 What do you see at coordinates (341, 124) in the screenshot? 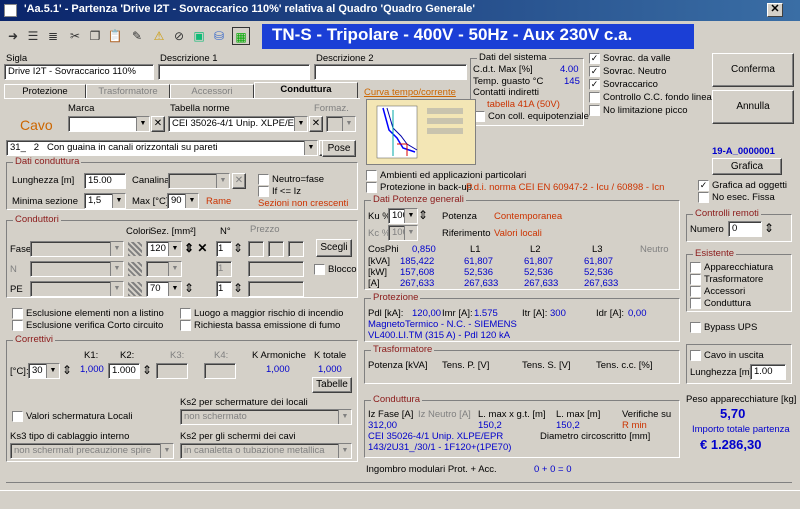
I see `formaz-select: ▼` at bounding box center [341, 124].